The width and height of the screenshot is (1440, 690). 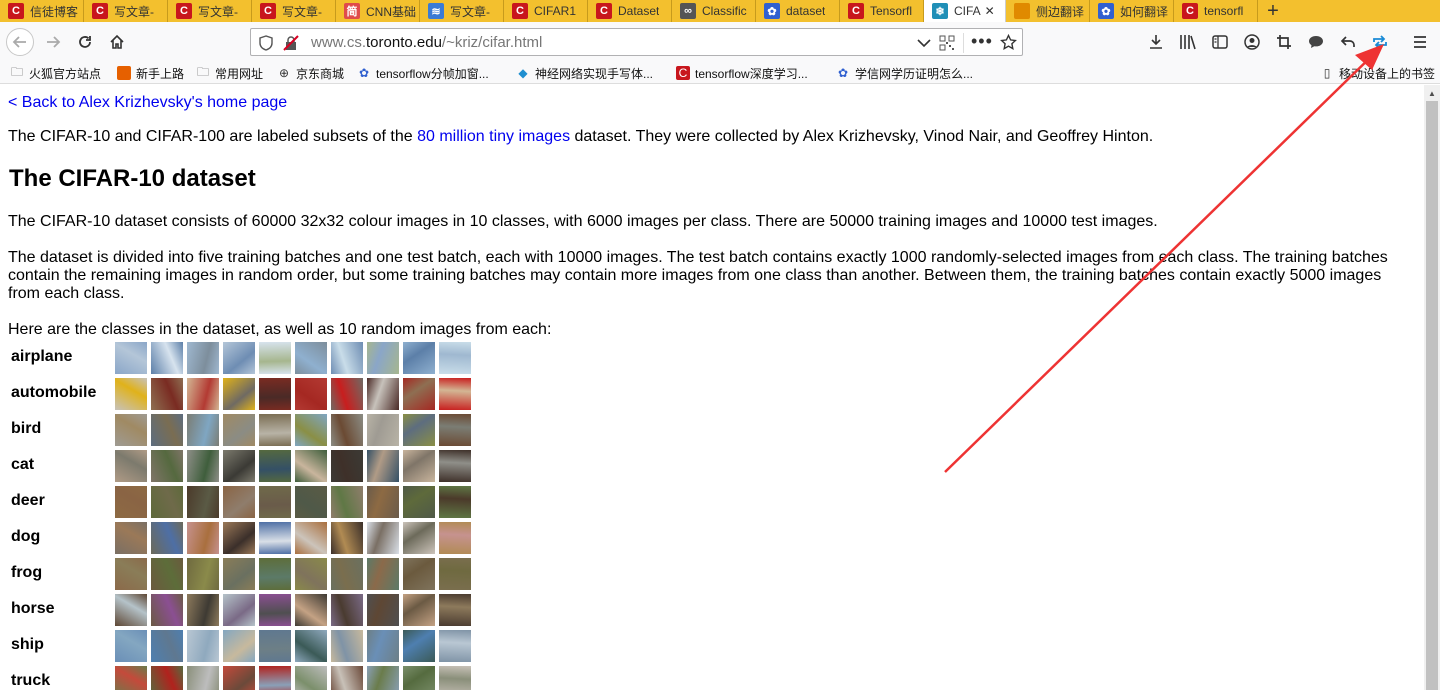 What do you see at coordinates (1048, 11) in the screenshot?
I see `browser-tab: 侧边翻译` at bounding box center [1048, 11].